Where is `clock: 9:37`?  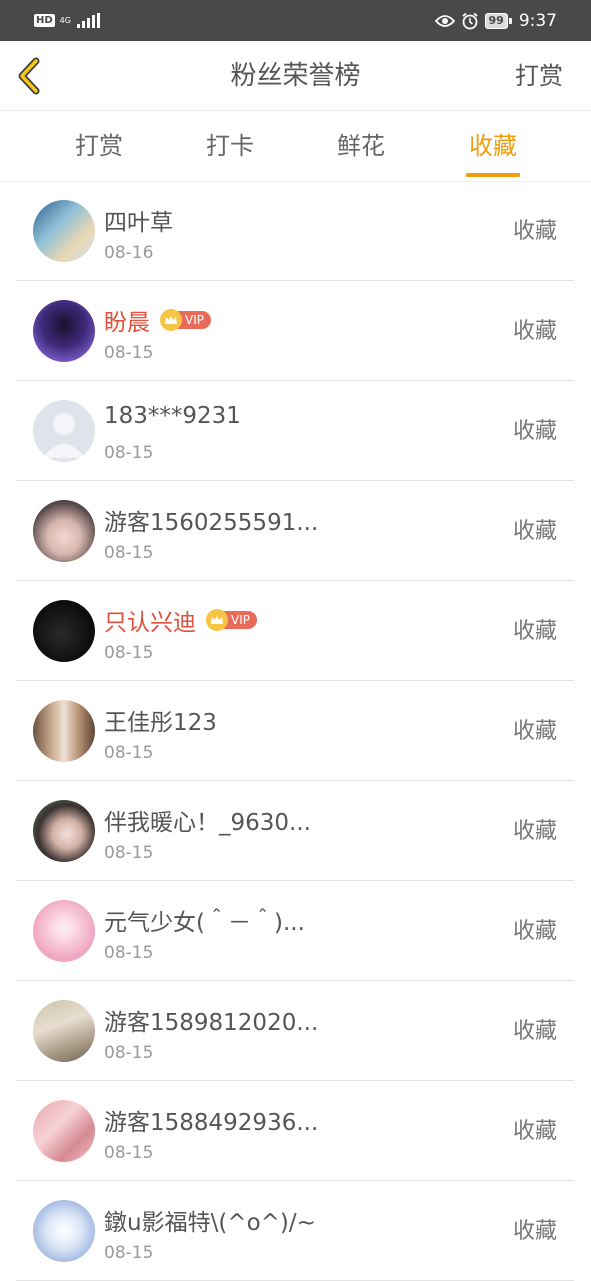
clock: 9:37 is located at coordinates (537, 20).